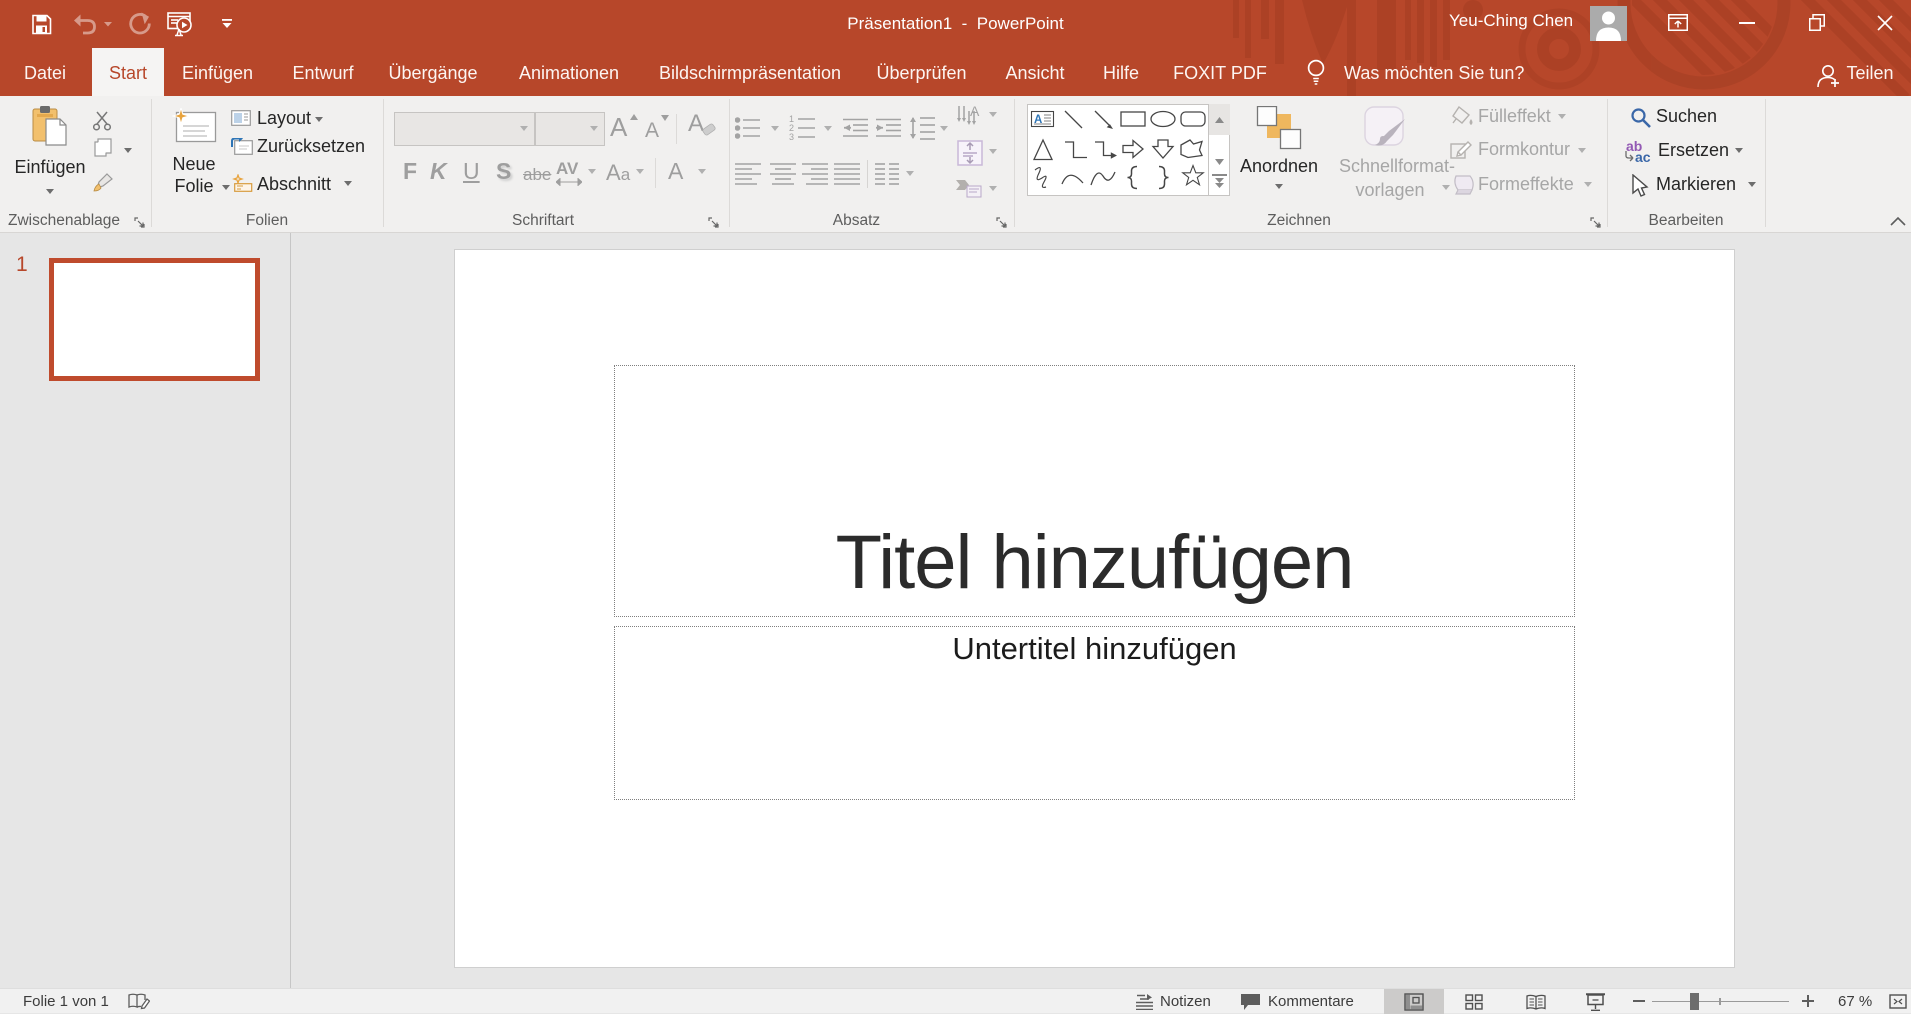 The height and width of the screenshot is (1014, 1911). Describe the element at coordinates (975, 112) in the screenshot. I see `svg-text: A` at that location.